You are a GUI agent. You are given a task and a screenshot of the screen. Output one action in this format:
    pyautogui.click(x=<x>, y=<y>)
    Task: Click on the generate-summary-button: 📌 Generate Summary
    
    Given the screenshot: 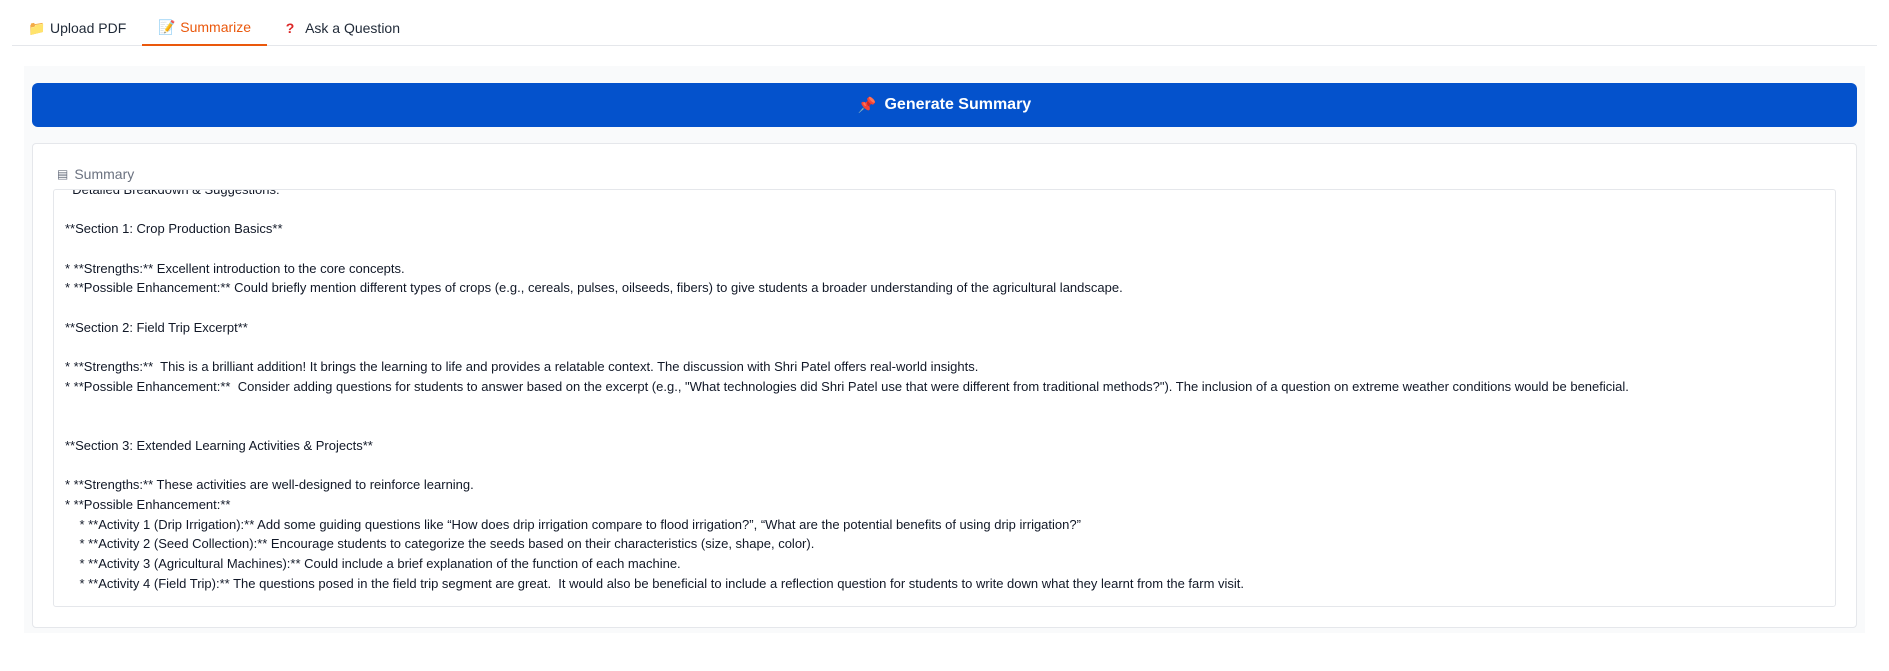 What is the action you would take?
    pyautogui.click(x=944, y=105)
    